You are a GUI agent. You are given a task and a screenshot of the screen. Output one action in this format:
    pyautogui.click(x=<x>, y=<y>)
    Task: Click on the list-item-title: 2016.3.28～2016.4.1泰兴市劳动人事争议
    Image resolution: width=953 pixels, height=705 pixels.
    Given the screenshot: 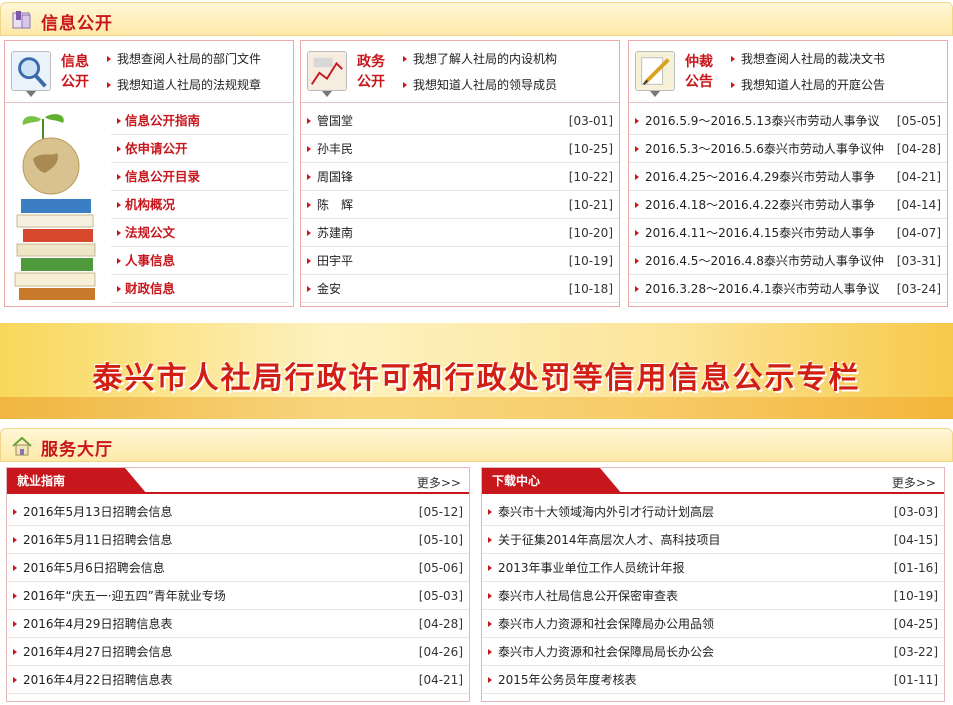 What is the action you would take?
    pyautogui.click(x=762, y=289)
    